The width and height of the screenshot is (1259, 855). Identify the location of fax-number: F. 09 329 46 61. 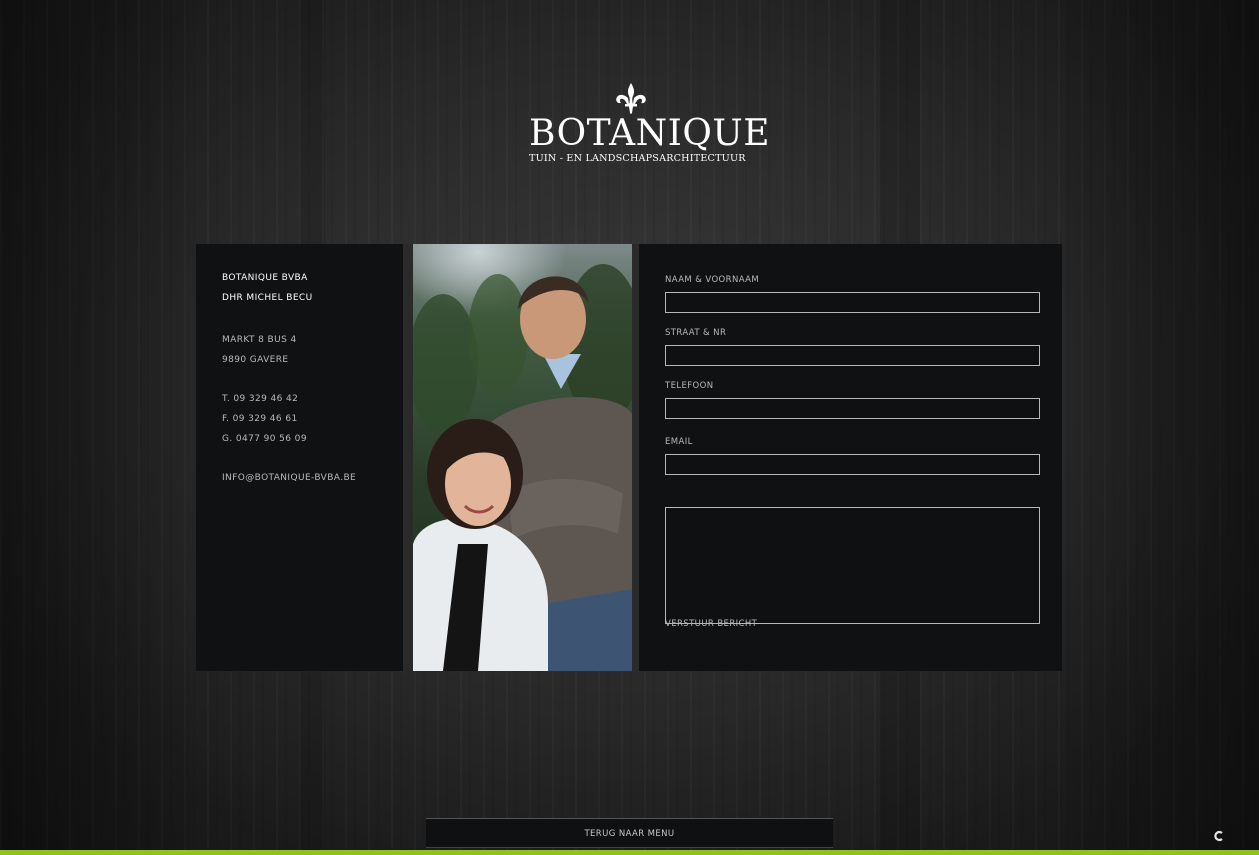
(260, 419).